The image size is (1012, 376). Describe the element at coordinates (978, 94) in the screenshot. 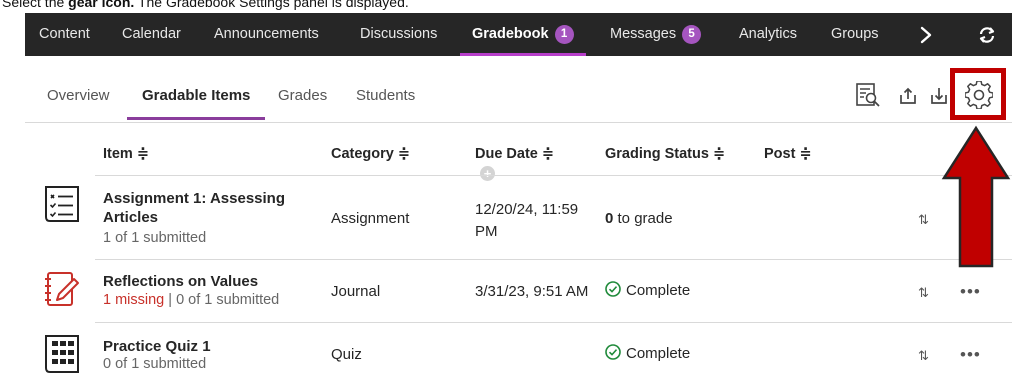

I see `gear-highlight-box` at that location.